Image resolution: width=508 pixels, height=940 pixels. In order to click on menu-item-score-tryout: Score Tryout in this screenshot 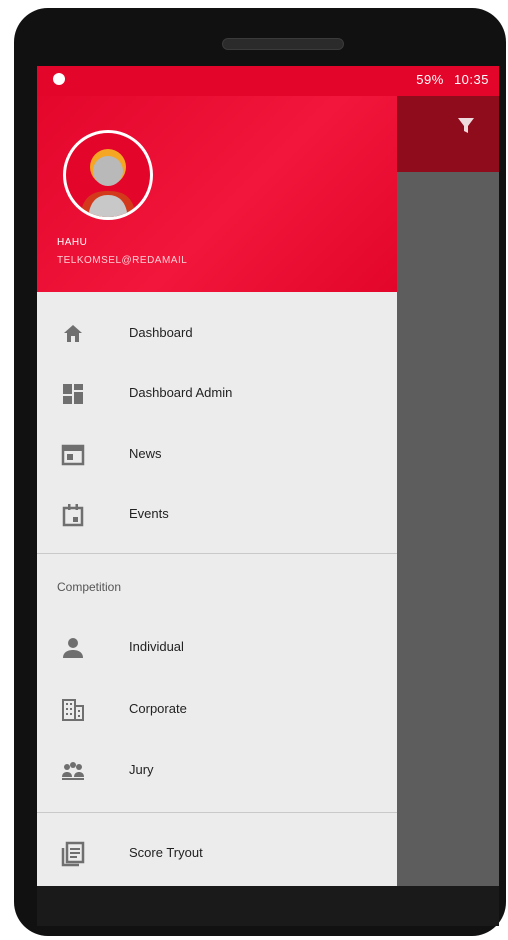, I will do `click(217, 854)`.